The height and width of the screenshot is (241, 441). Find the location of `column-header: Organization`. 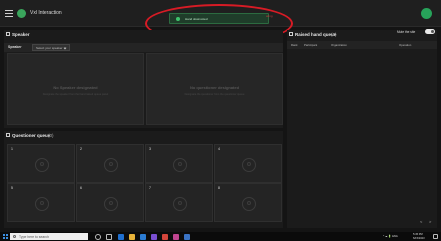

column-header: Organization is located at coordinates (339, 45).